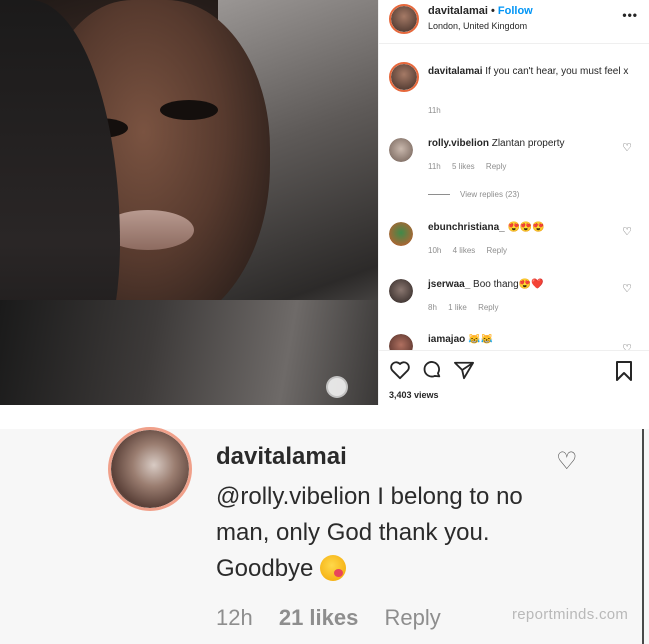 This screenshot has height=644, width=649. Describe the element at coordinates (463, 166) in the screenshot. I see `comment-likes: 5 likes` at that location.